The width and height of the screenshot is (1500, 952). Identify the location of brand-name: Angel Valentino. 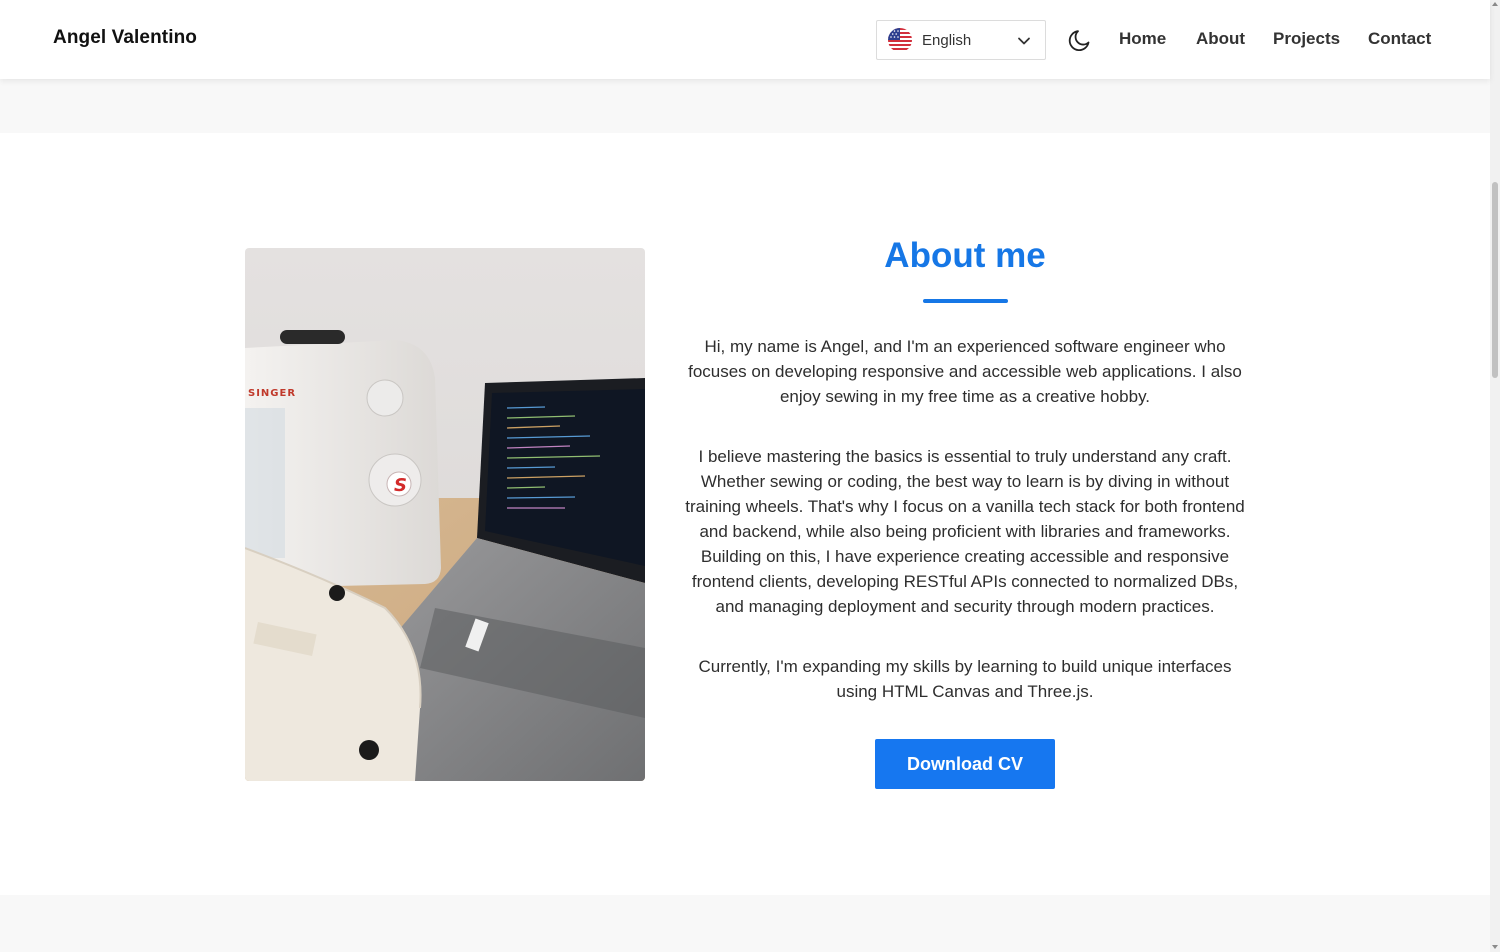
(125, 38).